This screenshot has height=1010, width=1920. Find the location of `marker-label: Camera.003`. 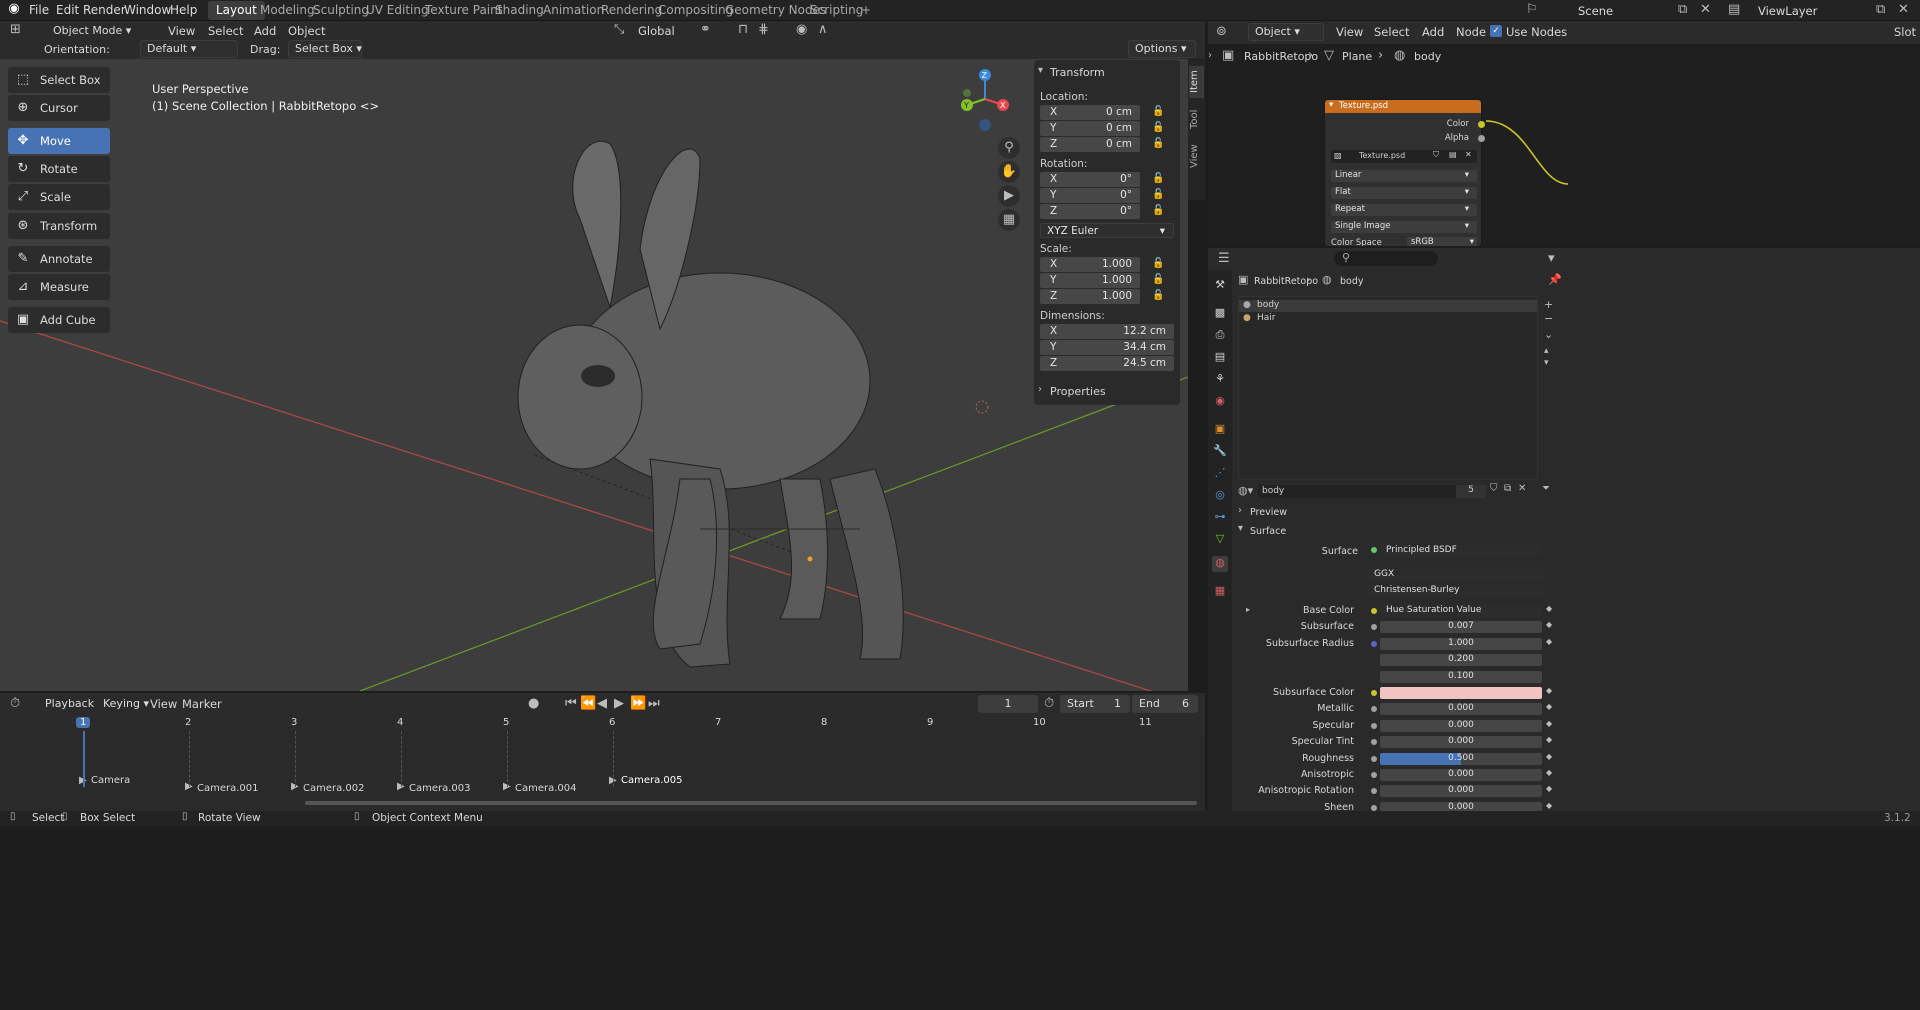

marker-label: Camera.003 is located at coordinates (440, 788).